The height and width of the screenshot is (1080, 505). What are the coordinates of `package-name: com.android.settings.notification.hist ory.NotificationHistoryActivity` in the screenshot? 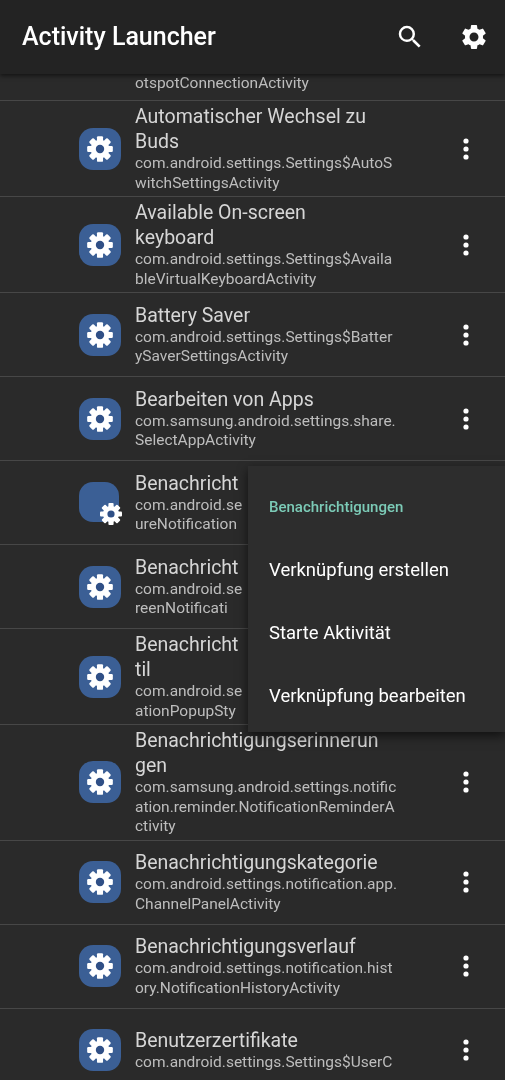 It's located at (264, 978).